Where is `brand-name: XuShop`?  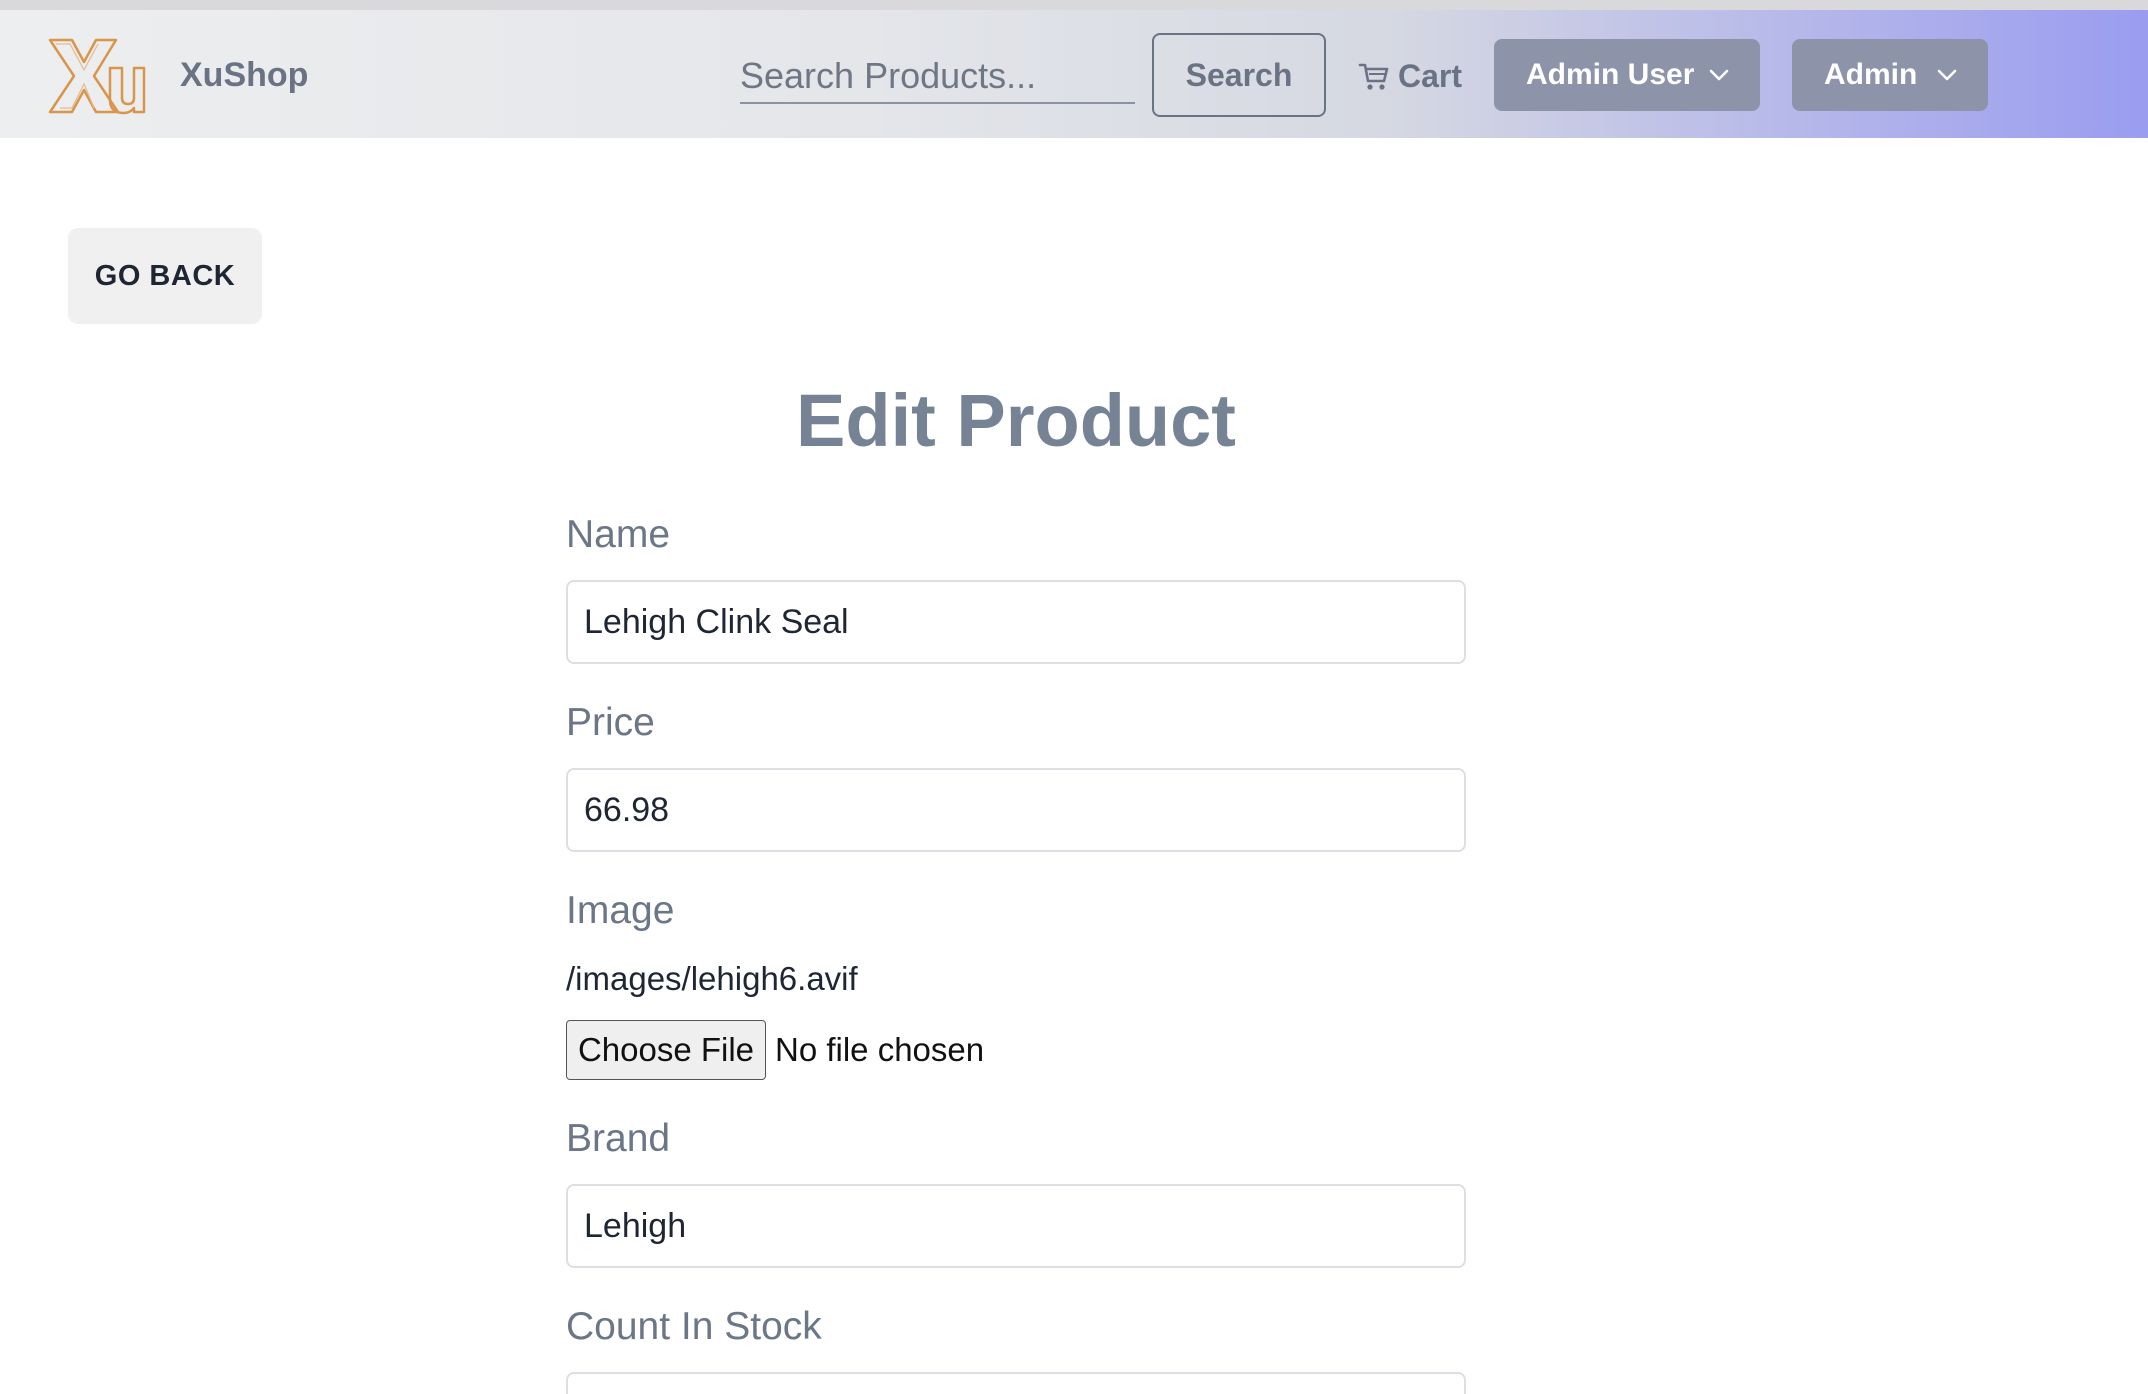 brand-name: XuShop is located at coordinates (244, 75).